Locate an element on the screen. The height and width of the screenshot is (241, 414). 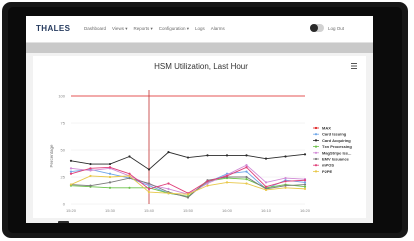
legend-item-label: EMV Issuance is located at coordinates (336, 159).